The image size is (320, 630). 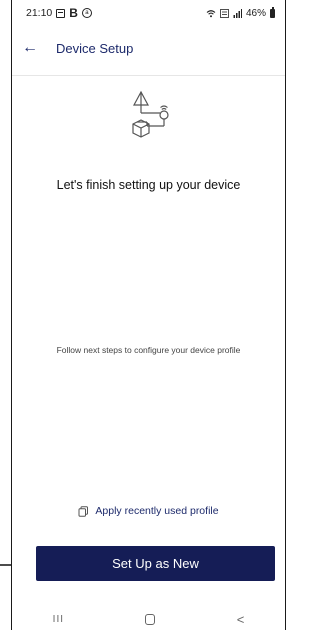 What do you see at coordinates (34, 48) in the screenshot?
I see `back-arrow-icon: ←` at bounding box center [34, 48].